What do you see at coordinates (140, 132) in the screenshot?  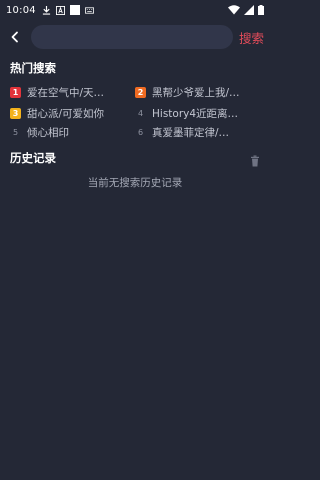 I see `rank-number: 6` at bounding box center [140, 132].